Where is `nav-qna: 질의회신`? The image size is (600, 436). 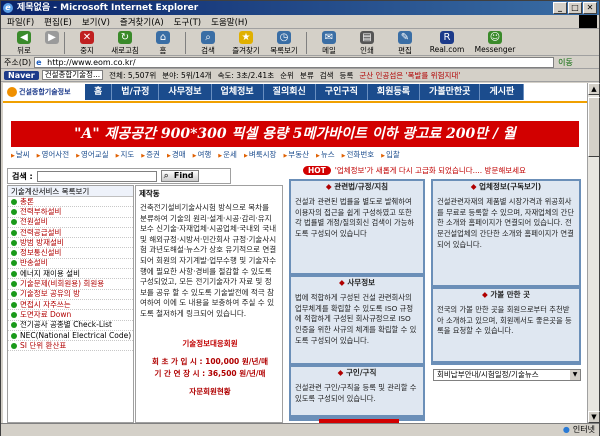
nav-qna: 질의회신 is located at coordinates (289, 92).